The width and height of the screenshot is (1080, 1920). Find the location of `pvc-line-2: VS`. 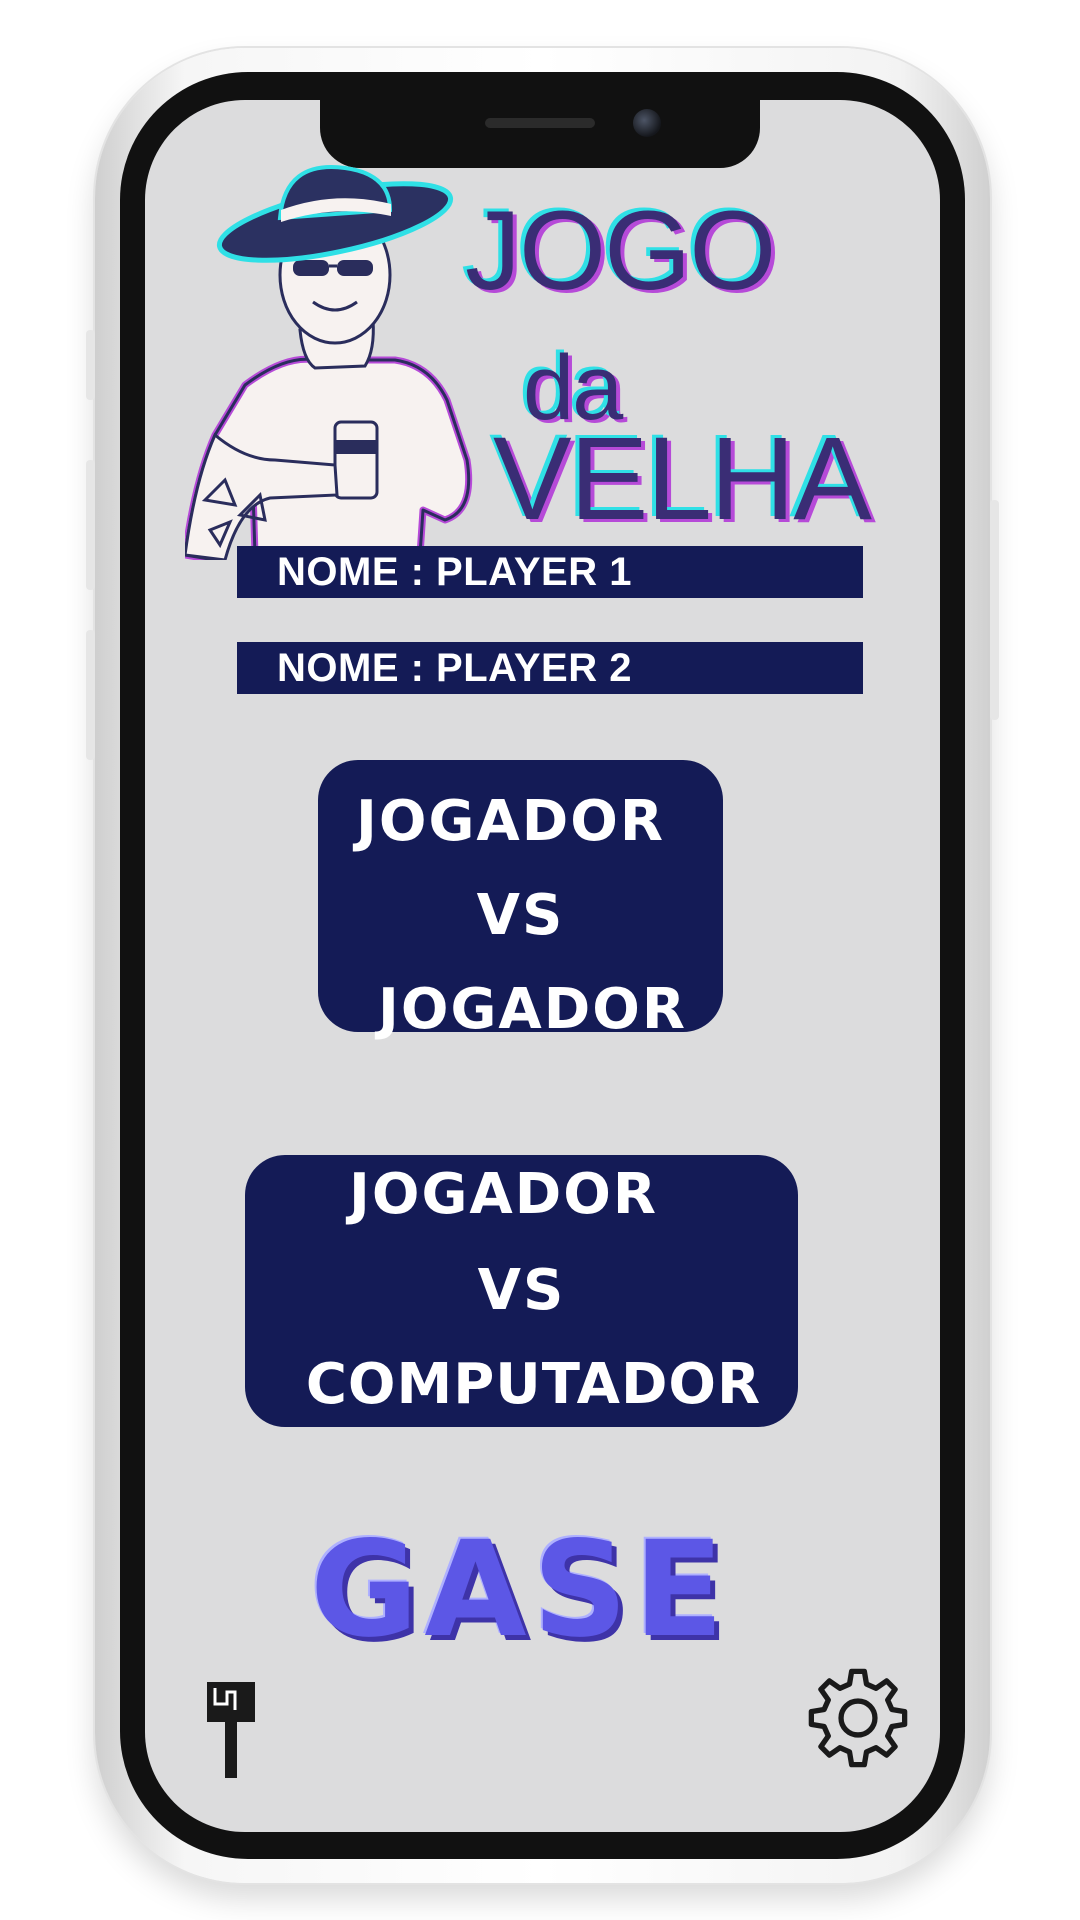

pvc-line-2: VS is located at coordinates (521, 1290).